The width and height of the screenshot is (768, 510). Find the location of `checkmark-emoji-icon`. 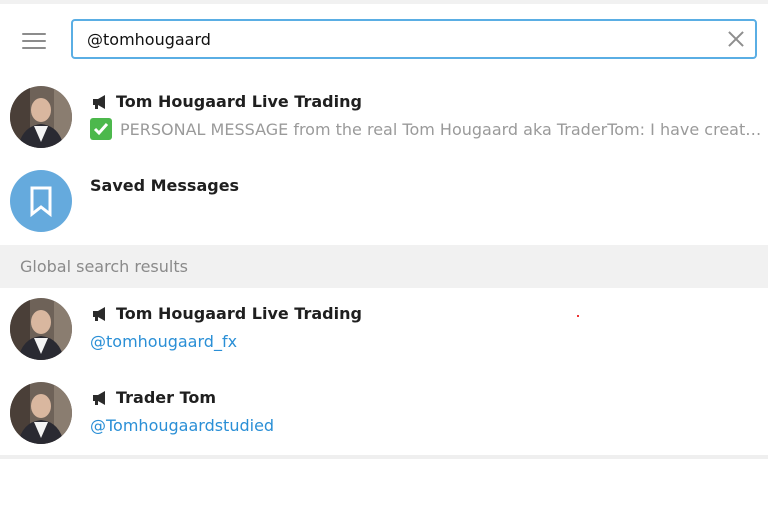

checkmark-emoji-icon is located at coordinates (101, 129).